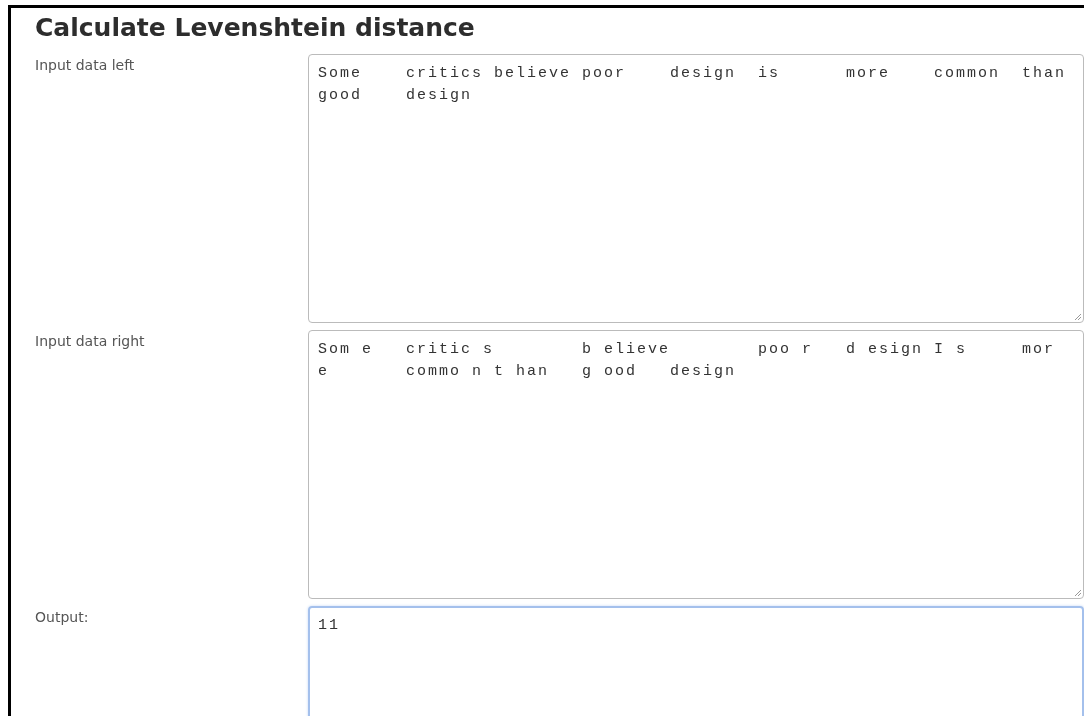  Describe the element at coordinates (85, 65) in the screenshot. I see `field-label: Input data left` at that location.